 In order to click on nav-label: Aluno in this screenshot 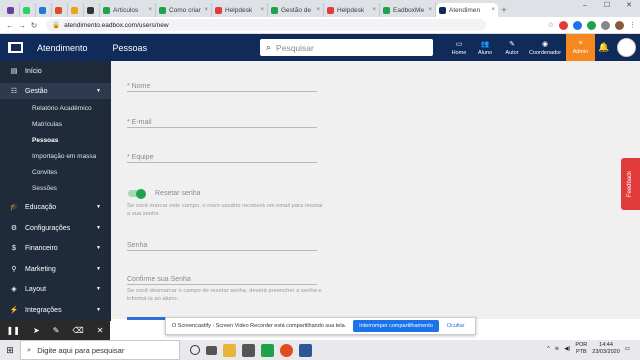, I will do `click(485, 52)`.